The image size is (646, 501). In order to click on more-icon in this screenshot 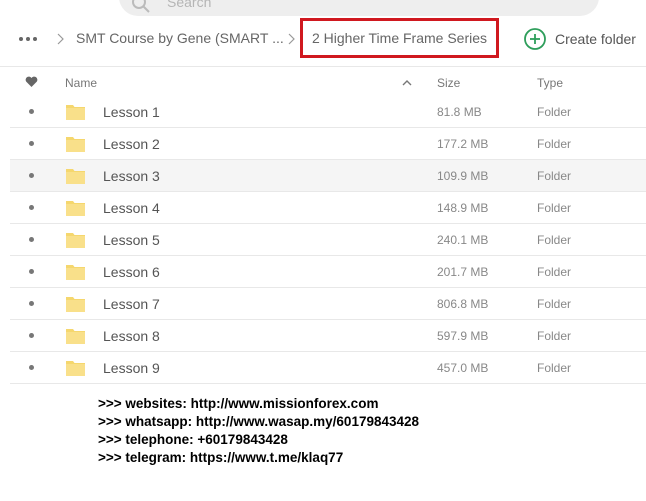, I will do `click(29, 39)`.